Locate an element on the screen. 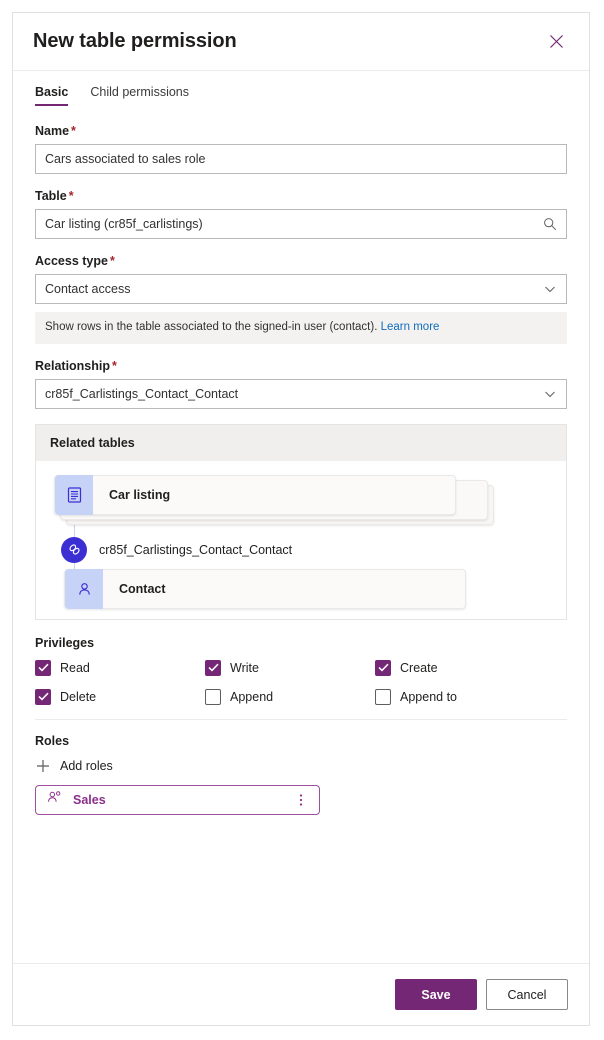 Image resolution: width=604 pixels, height=1040 pixels. privilege-create: Create is located at coordinates (460, 667).